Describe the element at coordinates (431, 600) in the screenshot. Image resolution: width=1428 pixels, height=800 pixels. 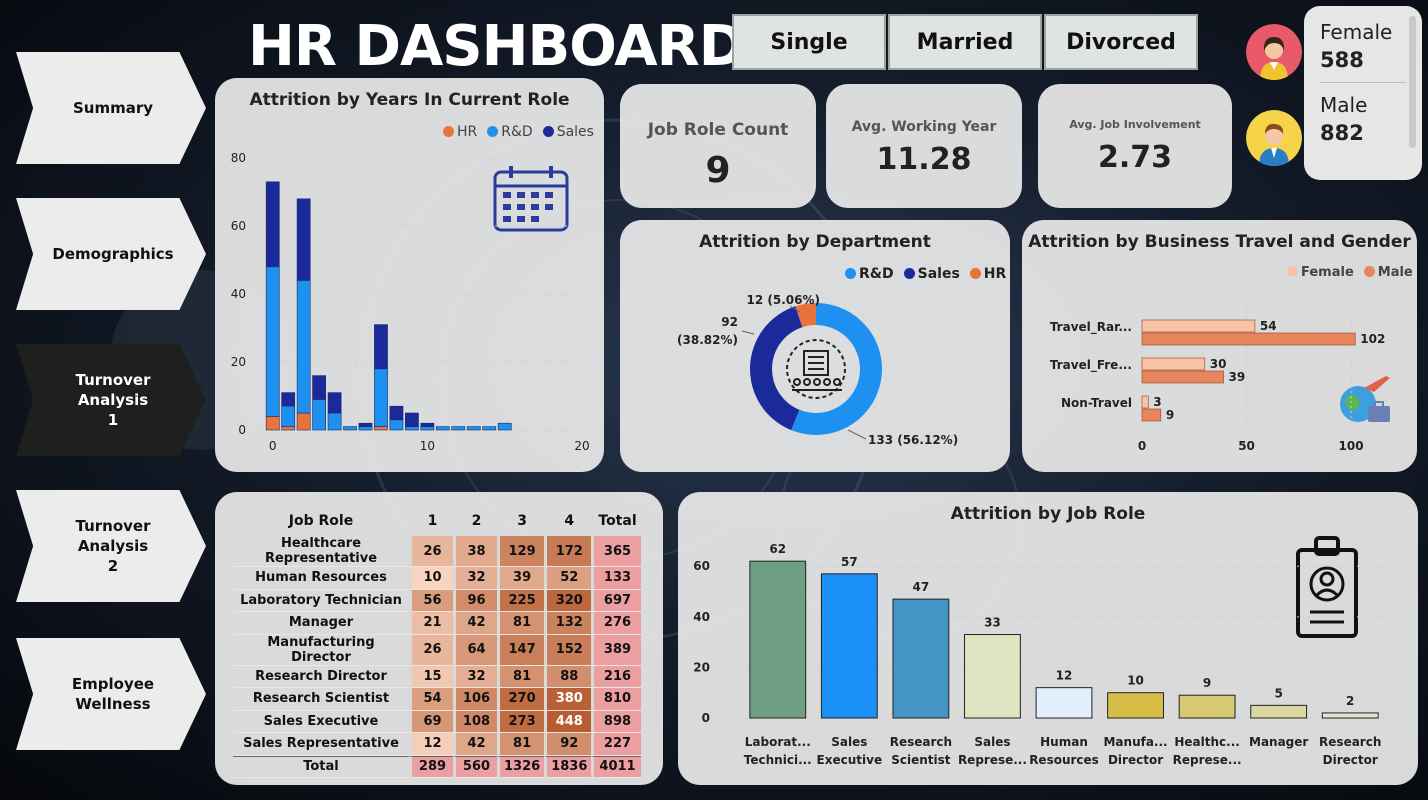
I see `matrix-value-cell: 56` at that location.